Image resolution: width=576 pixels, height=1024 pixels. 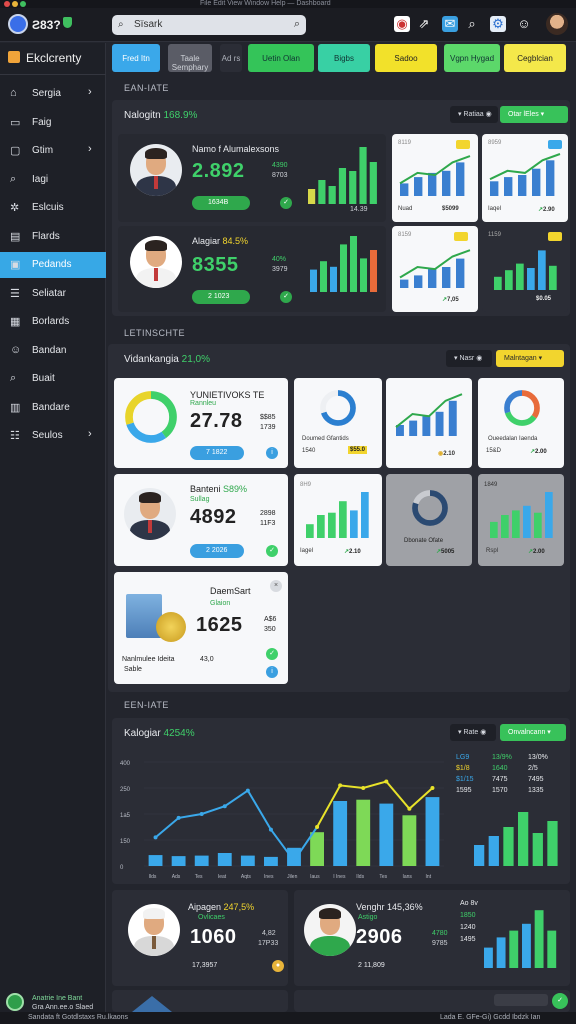 What do you see at coordinates (344, 58) in the screenshot?
I see `tab-4: Bigbs` at bounding box center [344, 58].